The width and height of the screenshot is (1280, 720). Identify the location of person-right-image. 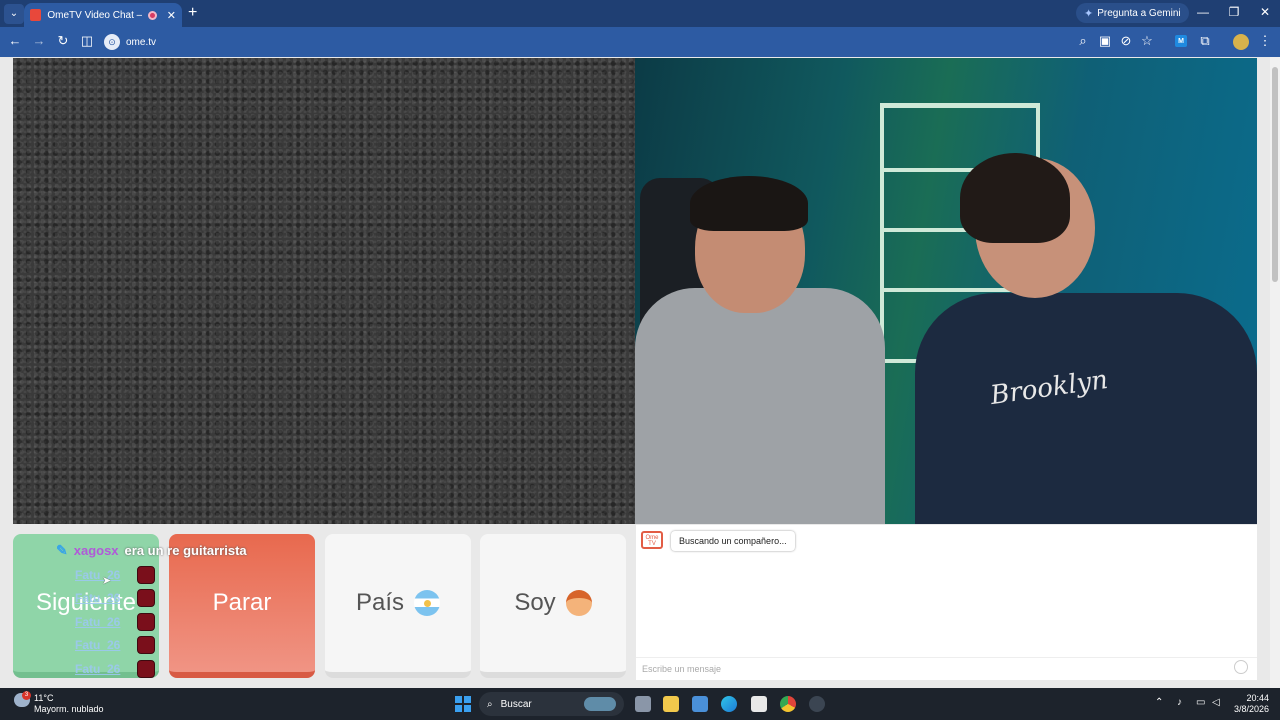
(1086, 408).